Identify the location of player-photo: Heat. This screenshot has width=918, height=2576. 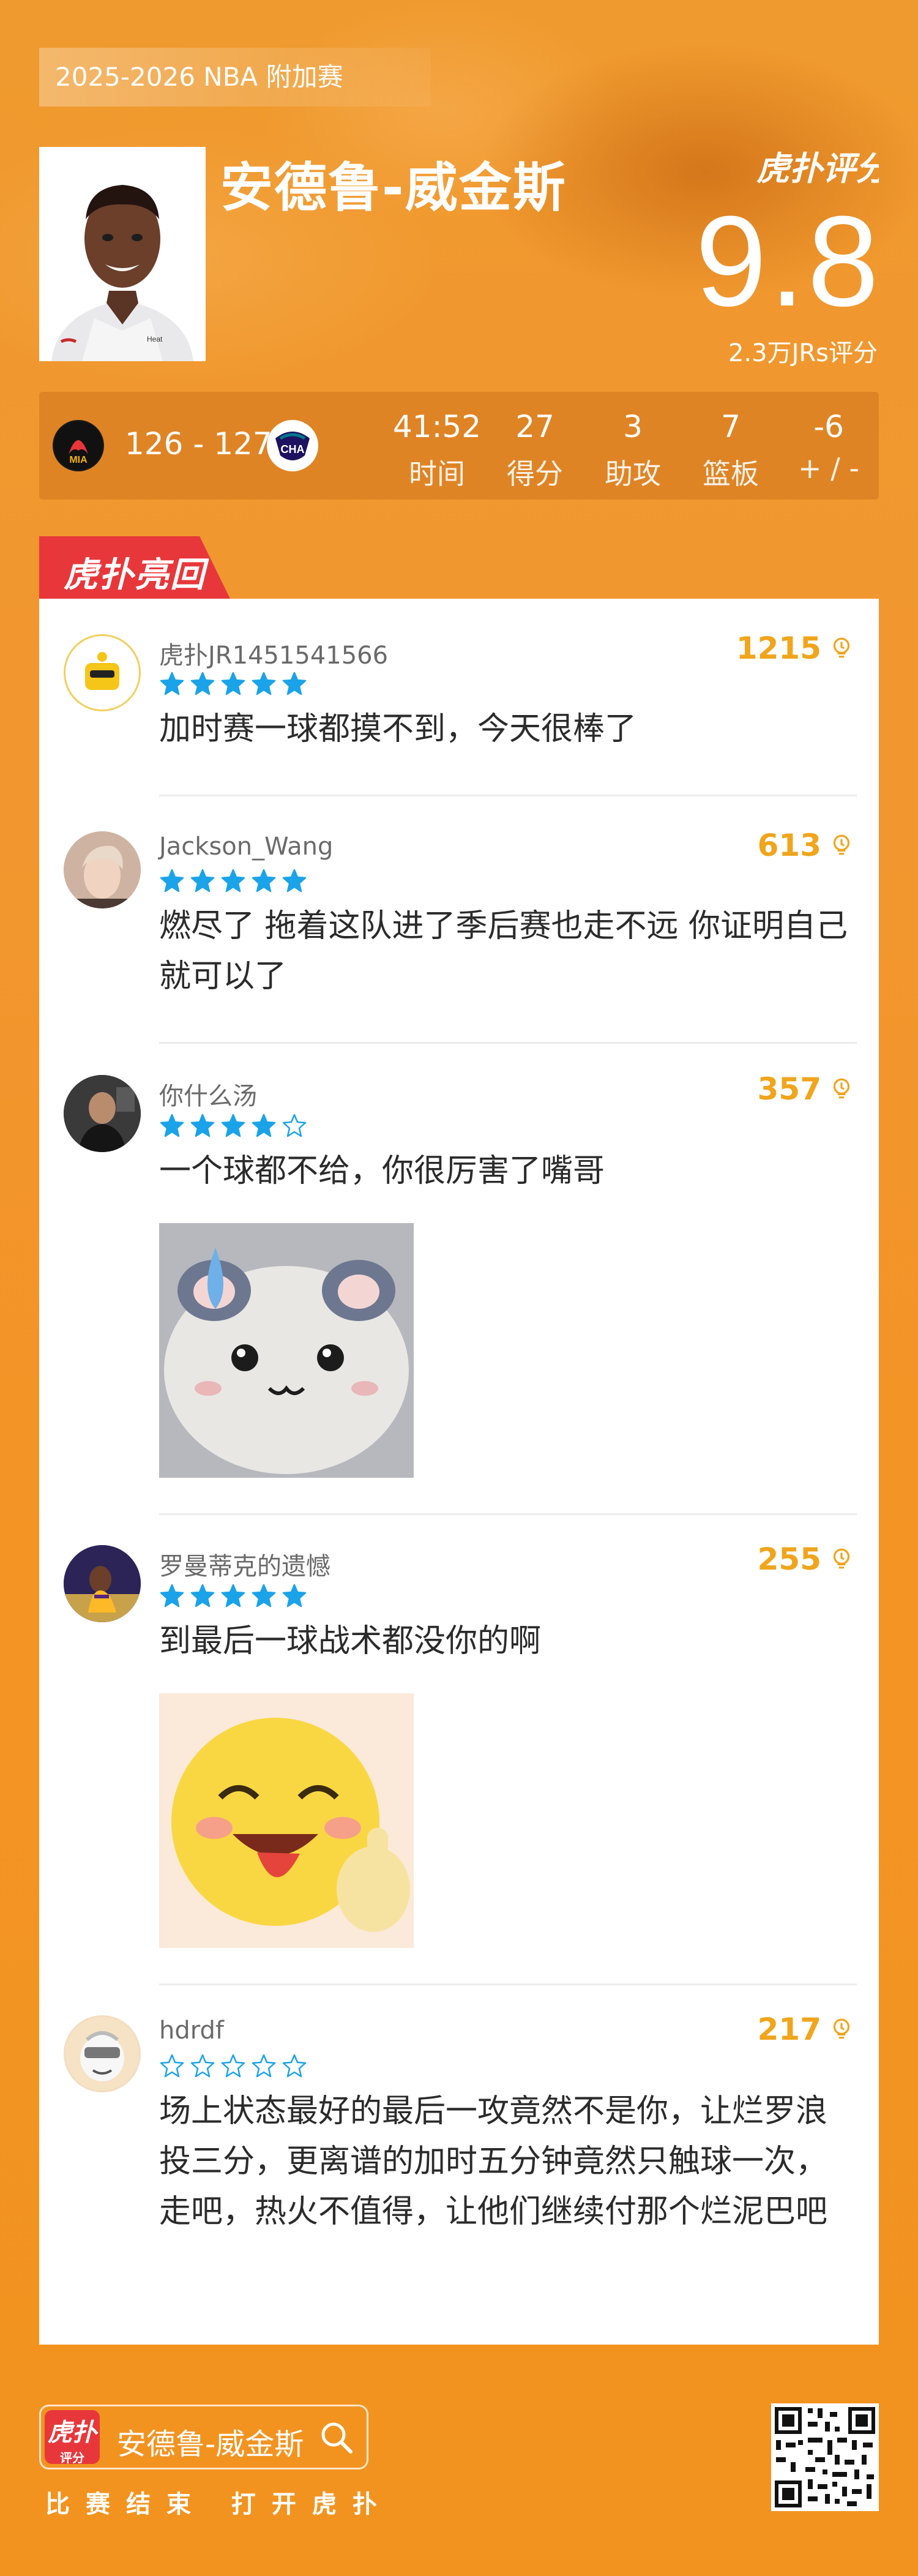
(122, 254).